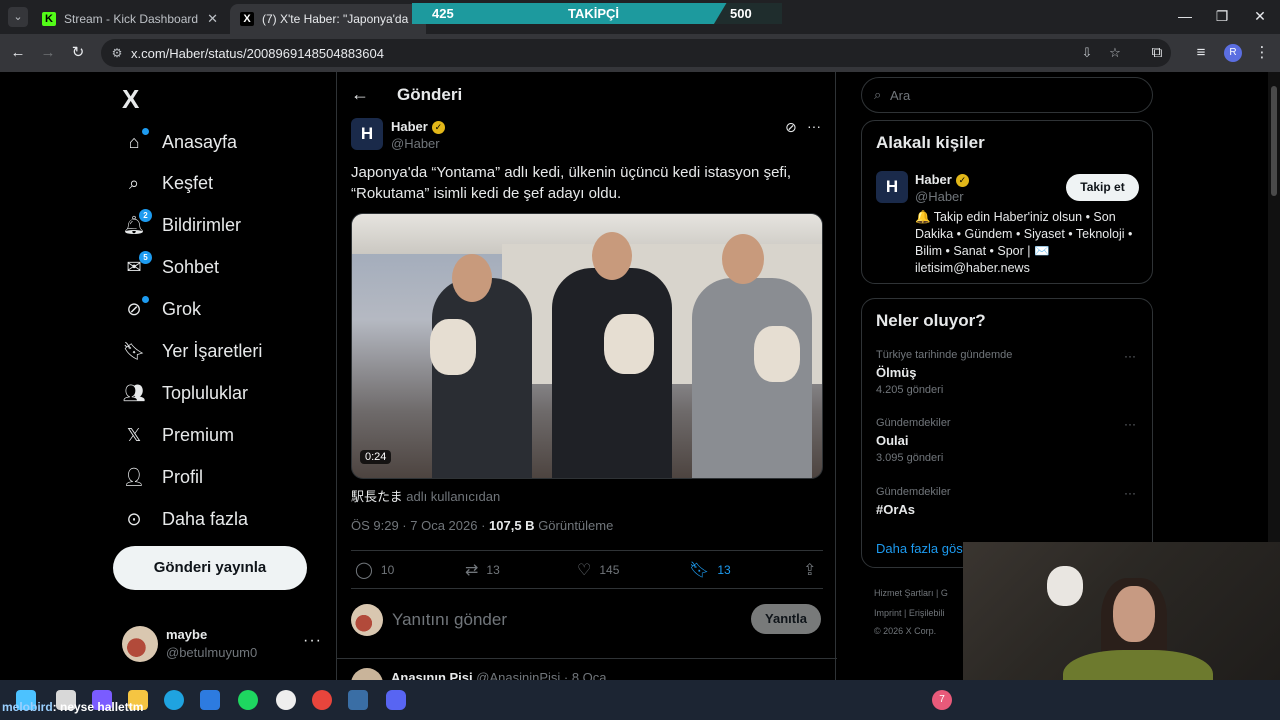 Image resolution: width=1280 pixels, height=720 pixels. What do you see at coordinates (49, 19) in the screenshot?
I see `kick-favicon-icon: K` at bounding box center [49, 19].